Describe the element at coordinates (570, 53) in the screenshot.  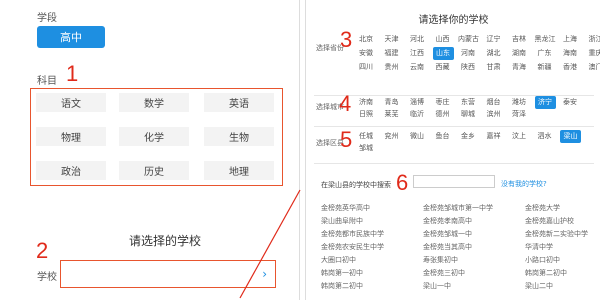
I see `province-option-18: 海南` at that location.